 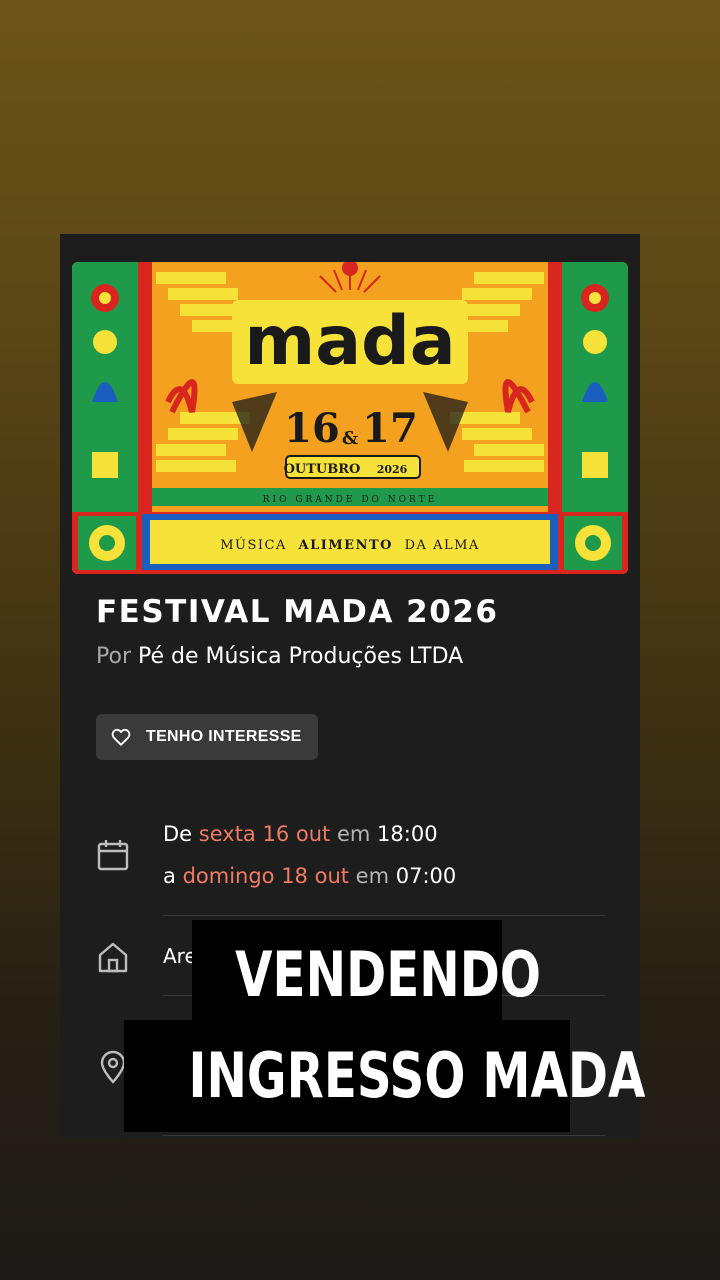 What do you see at coordinates (310, 876) in the screenshot?
I see `event-end-date: a domingo 18 out em 07:00` at bounding box center [310, 876].